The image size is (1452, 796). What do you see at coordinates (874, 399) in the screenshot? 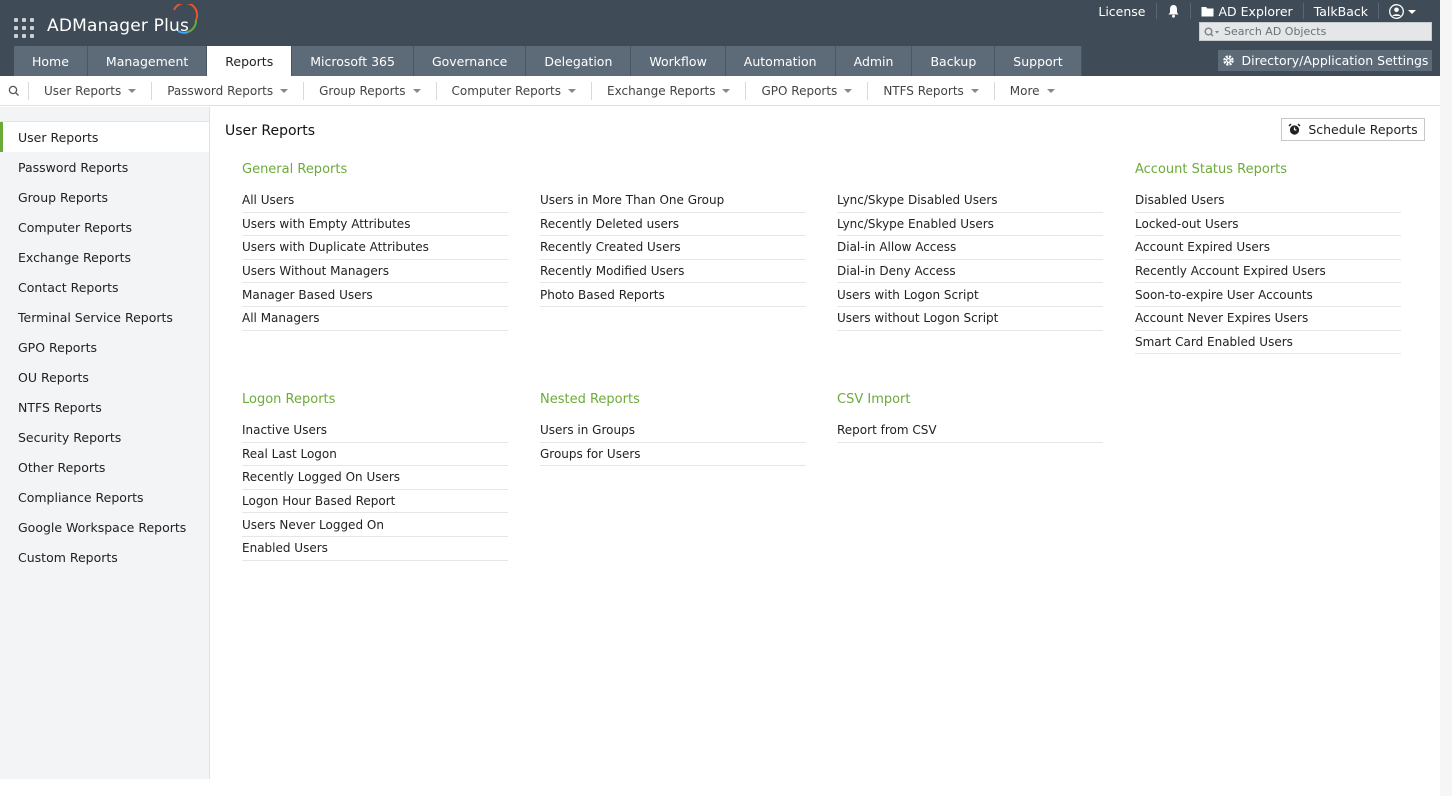
I see `section-title-csv-import: CSV Import` at bounding box center [874, 399].